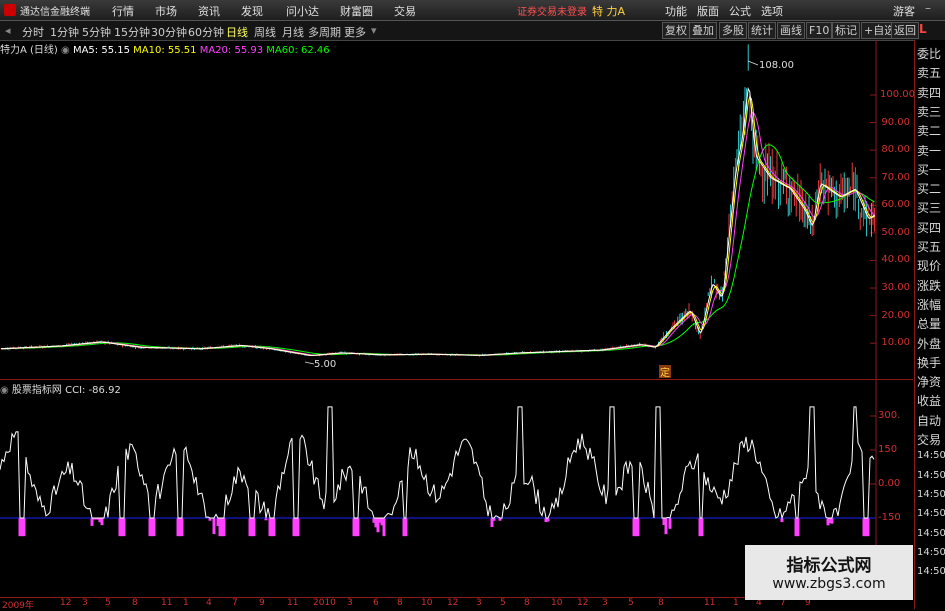  What do you see at coordinates (374, 30) in the screenshot?
I see `more-dropdown-icon: ▾` at bounding box center [374, 30].